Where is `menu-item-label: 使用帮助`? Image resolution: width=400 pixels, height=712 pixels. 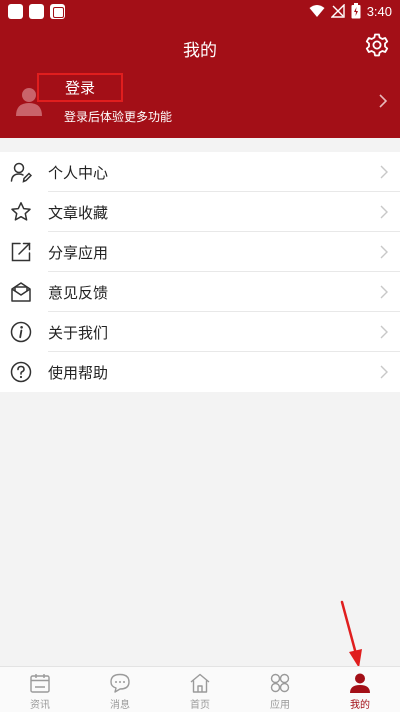 menu-item-label: 使用帮助 is located at coordinates (78, 373).